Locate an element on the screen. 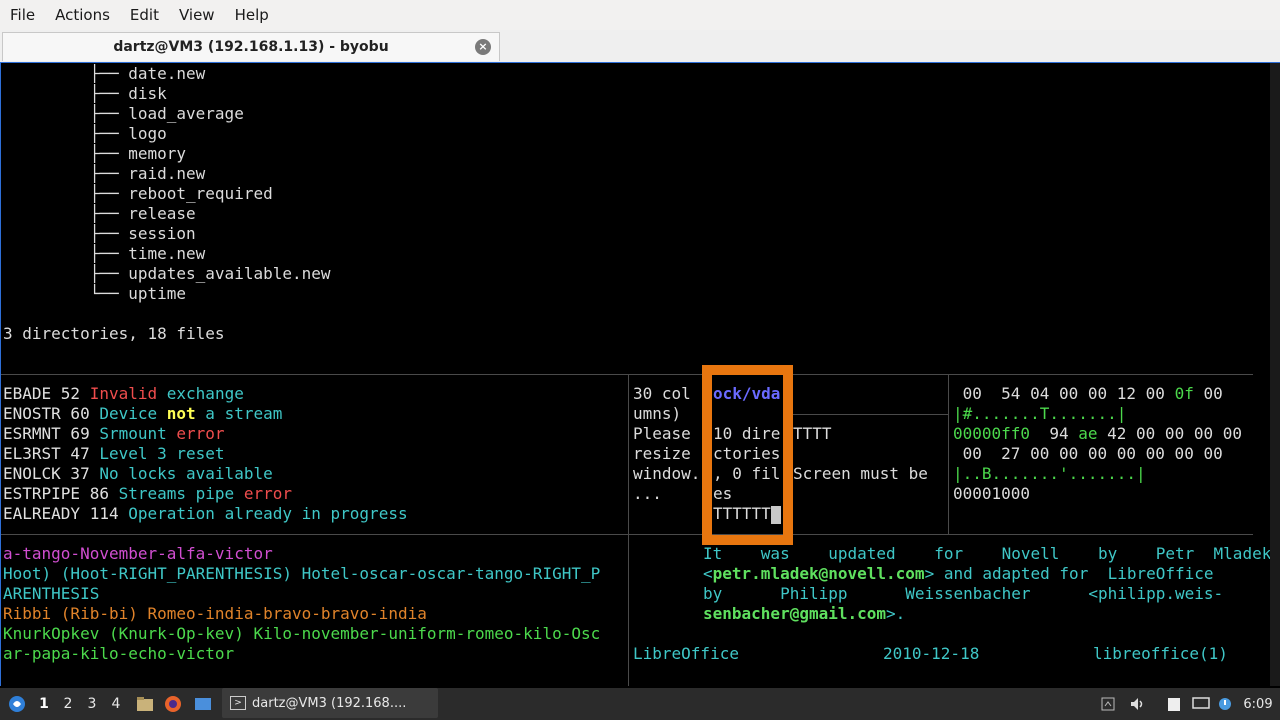 The image size is (1280, 720). error-desc: No locks available is located at coordinates (186, 473).